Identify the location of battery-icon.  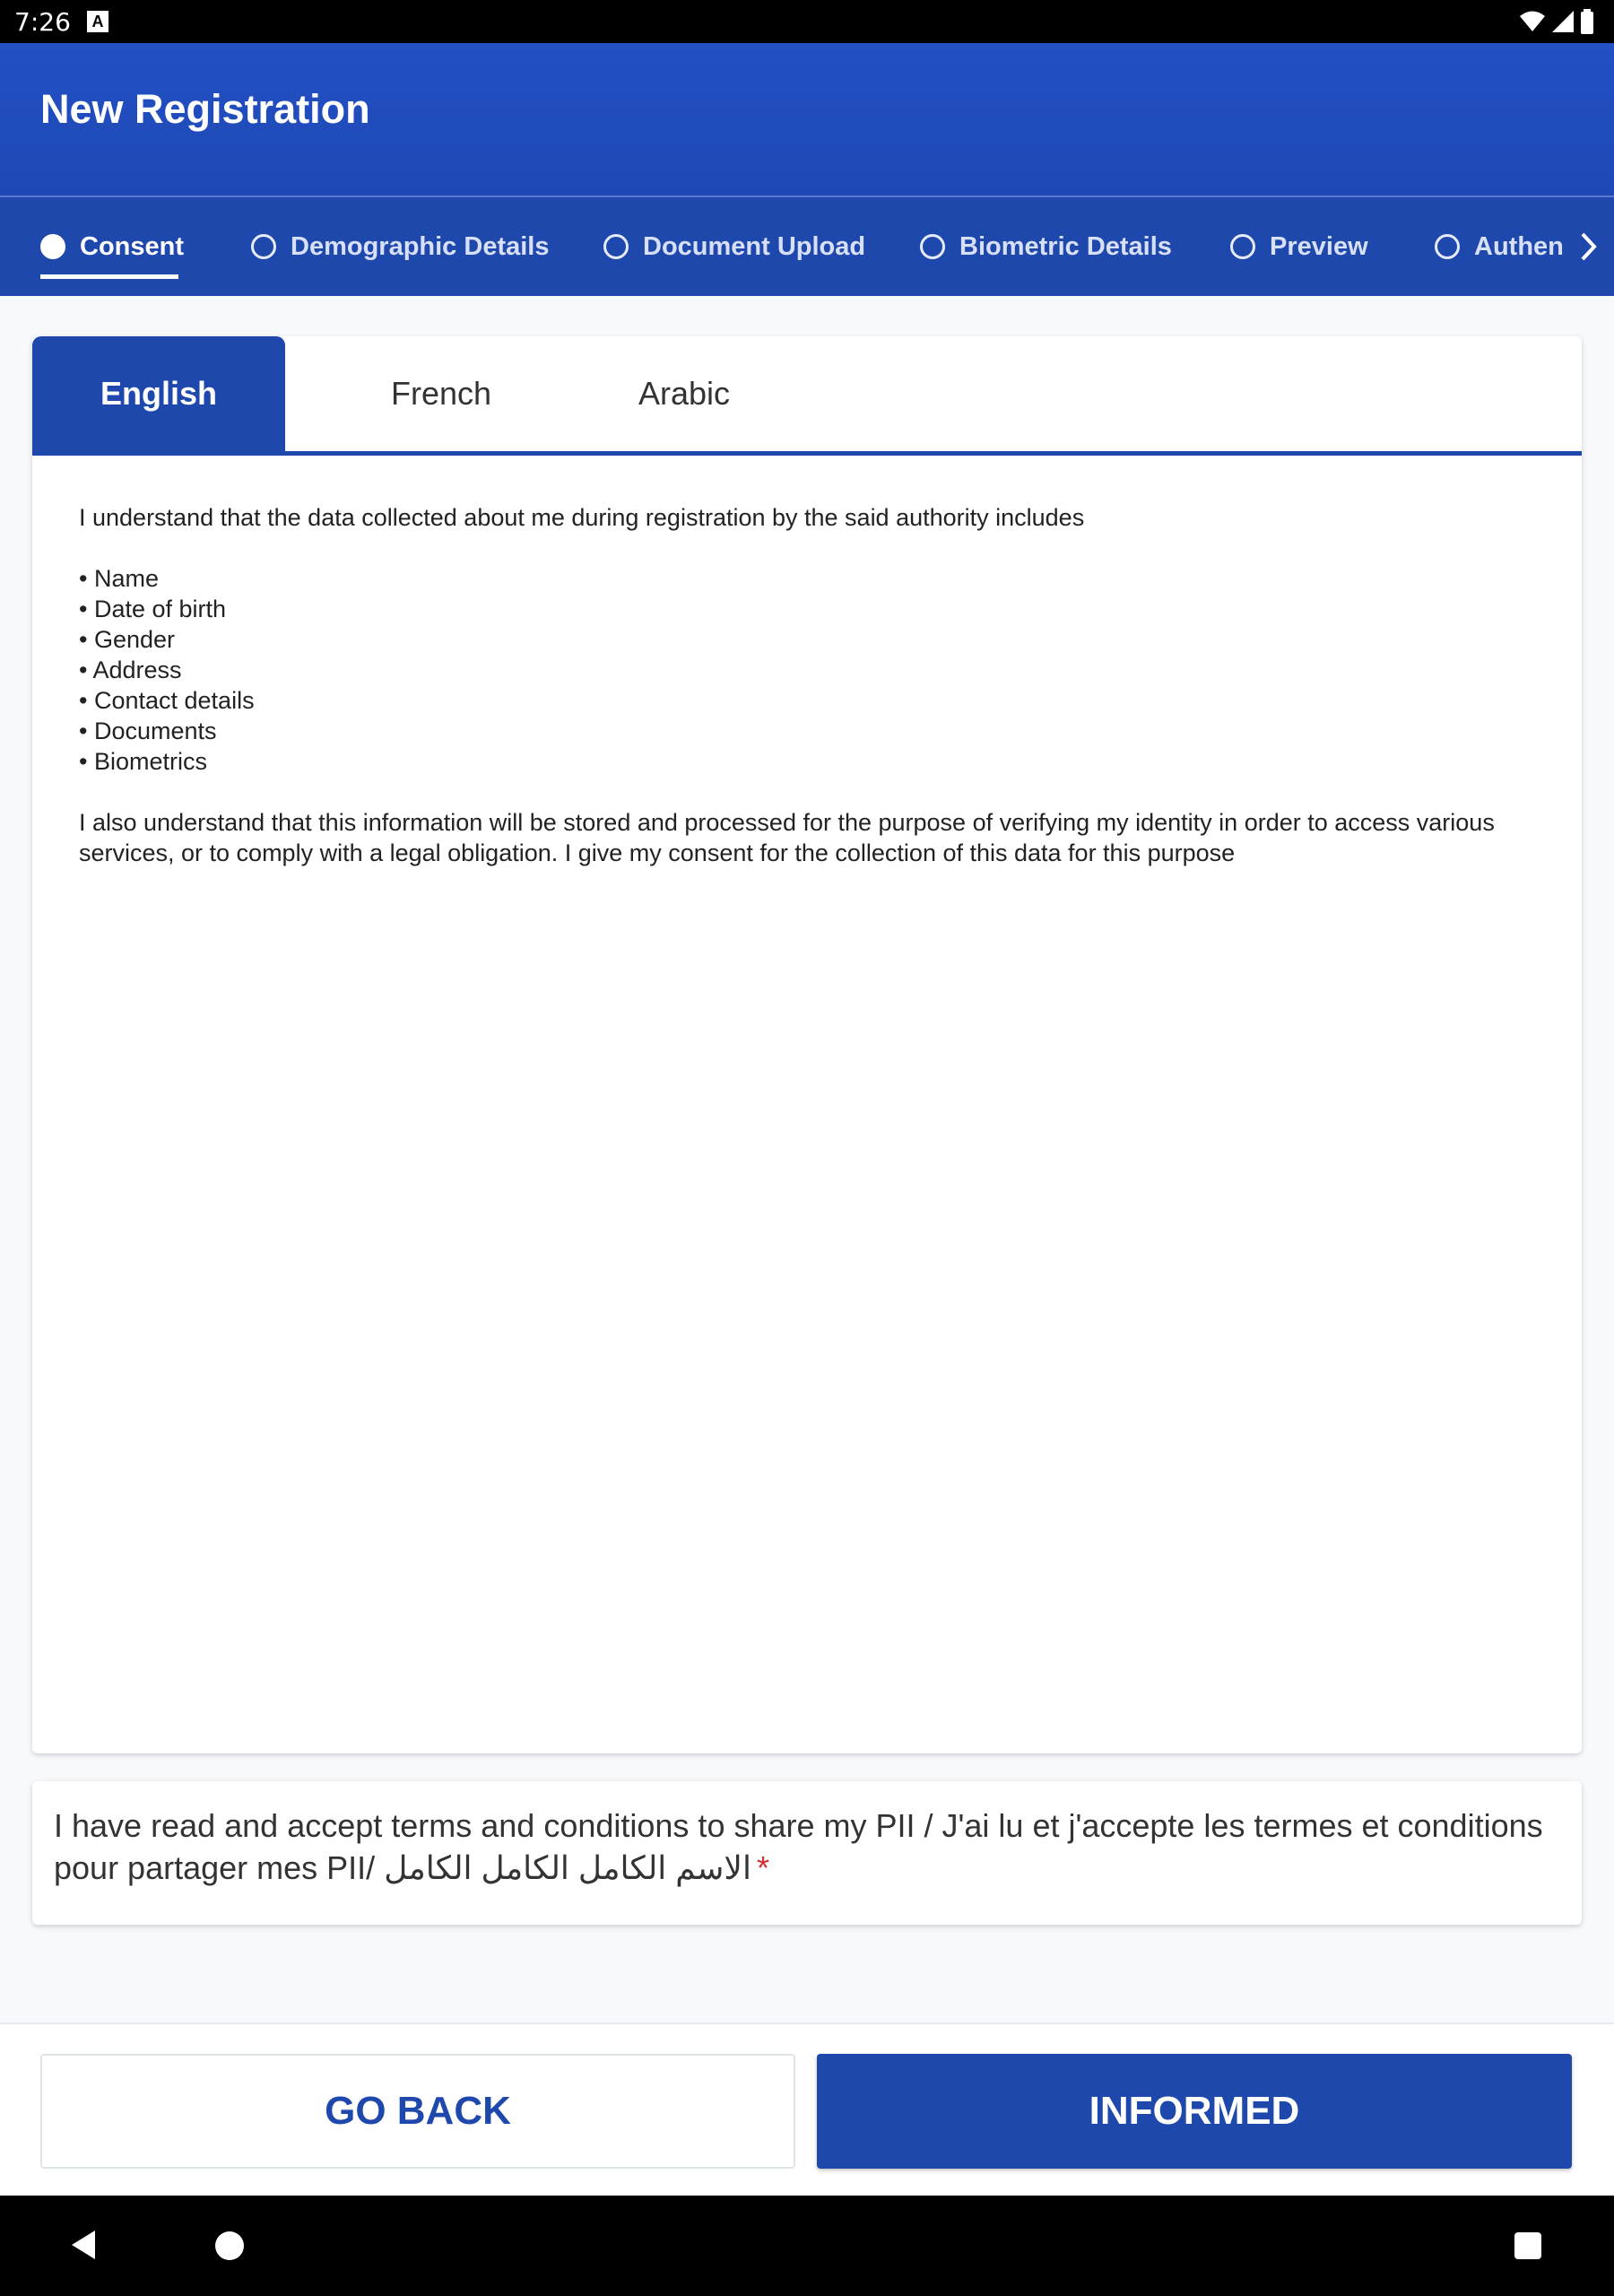
(1587, 21).